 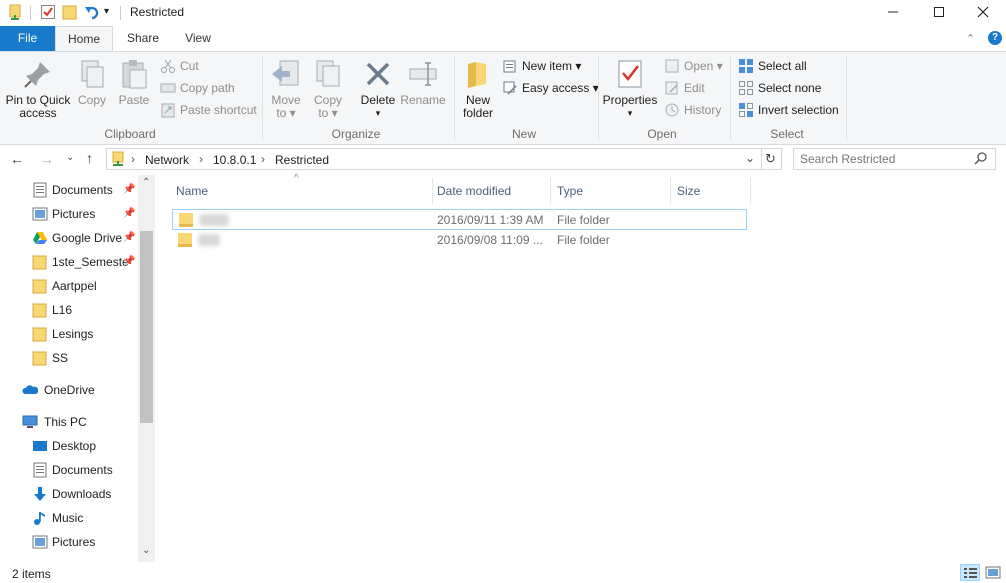 What do you see at coordinates (70, 157) in the screenshot?
I see `recent-locations-chevron-icon: ⌄` at bounding box center [70, 157].